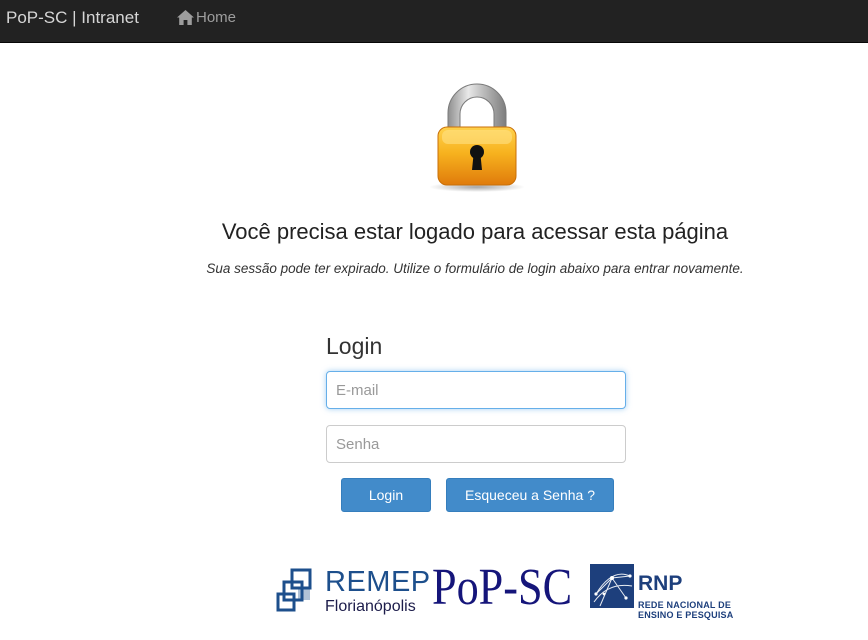 The height and width of the screenshot is (640, 868). I want to click on navbar-brand: PoP-SC | Intranet, so click(72, 18).